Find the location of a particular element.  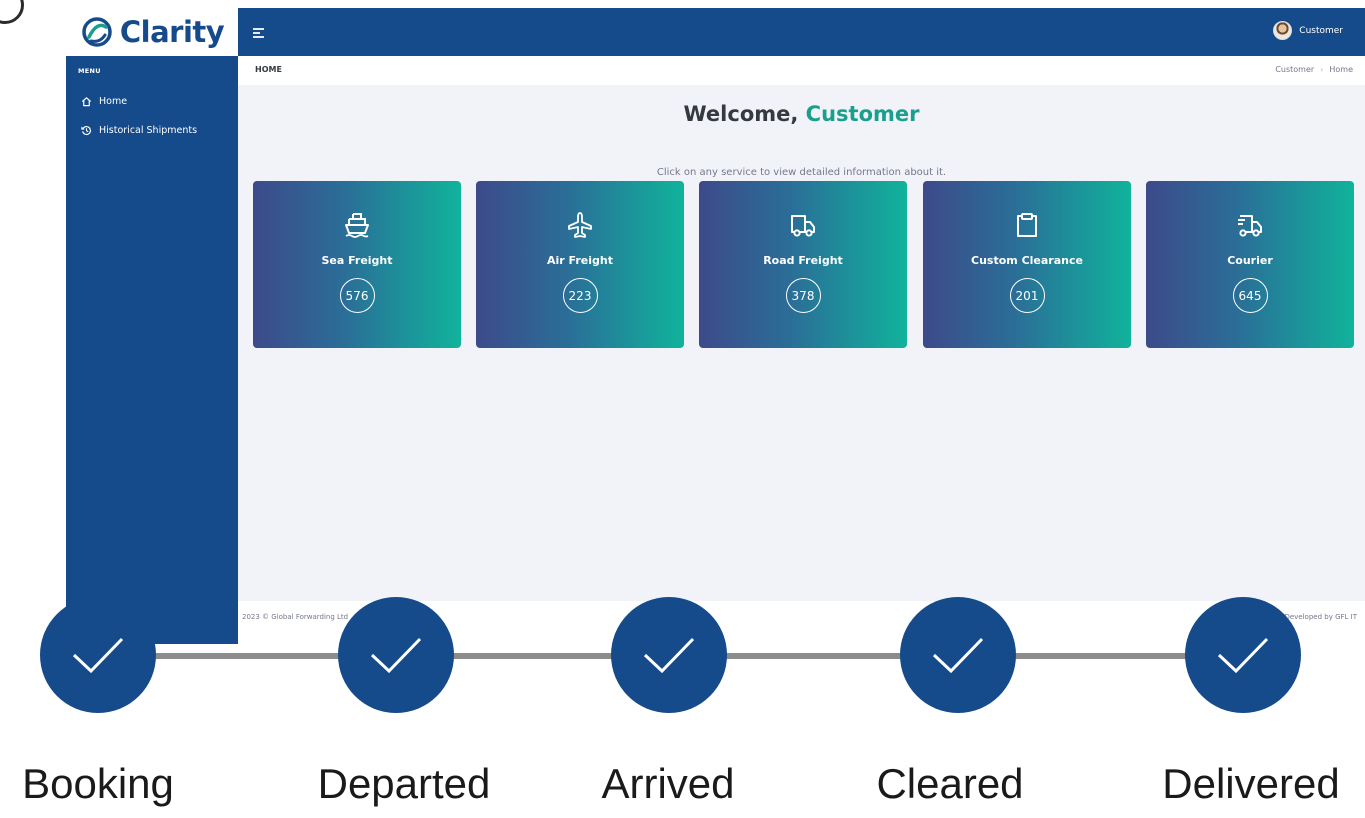

ship-icon is located at coordinates (357, 225).